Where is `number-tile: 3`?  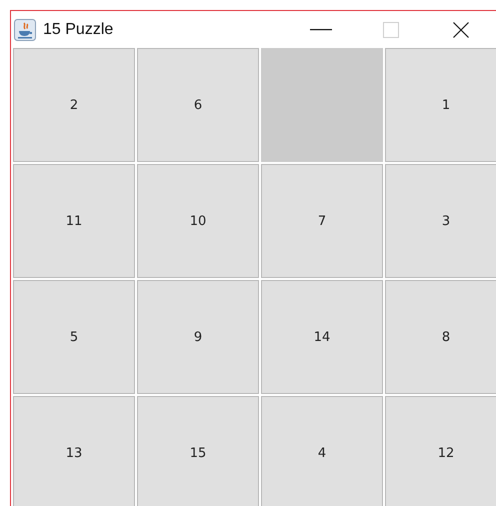 number-tile: 3 is located at coordinates (440, 221).